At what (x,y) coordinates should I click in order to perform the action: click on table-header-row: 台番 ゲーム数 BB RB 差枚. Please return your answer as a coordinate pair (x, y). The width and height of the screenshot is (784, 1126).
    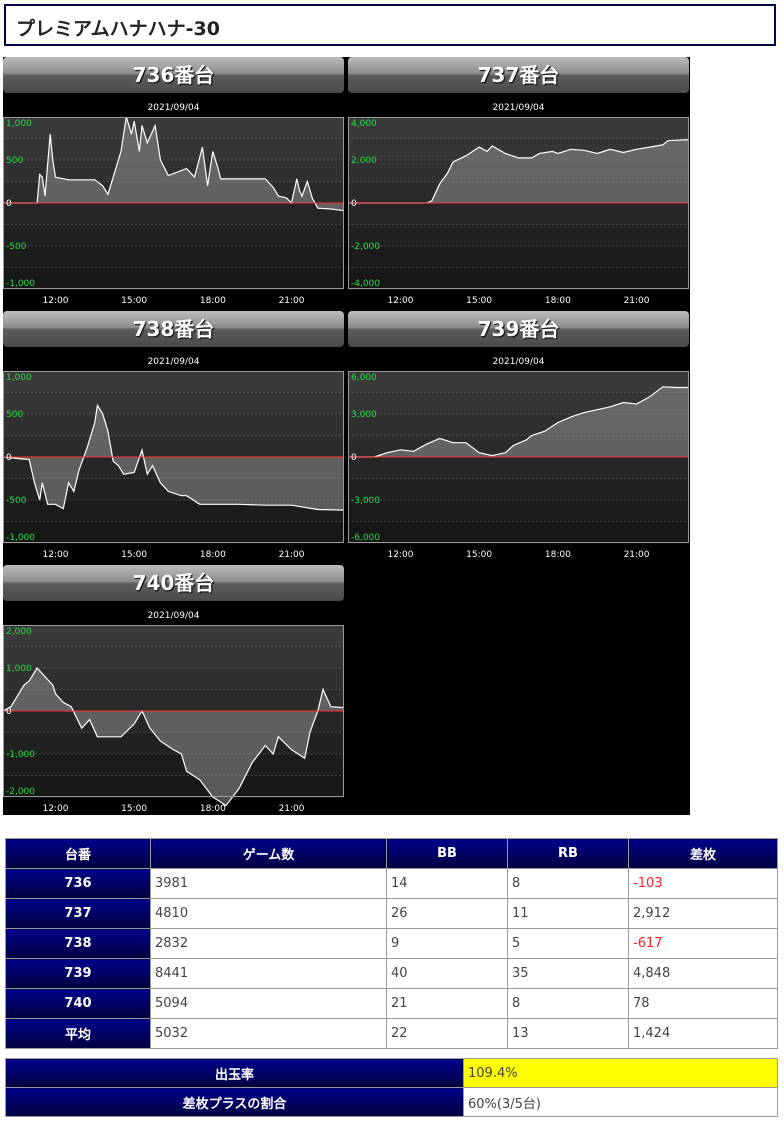
    Looking at the image, I should click on (391, 853).